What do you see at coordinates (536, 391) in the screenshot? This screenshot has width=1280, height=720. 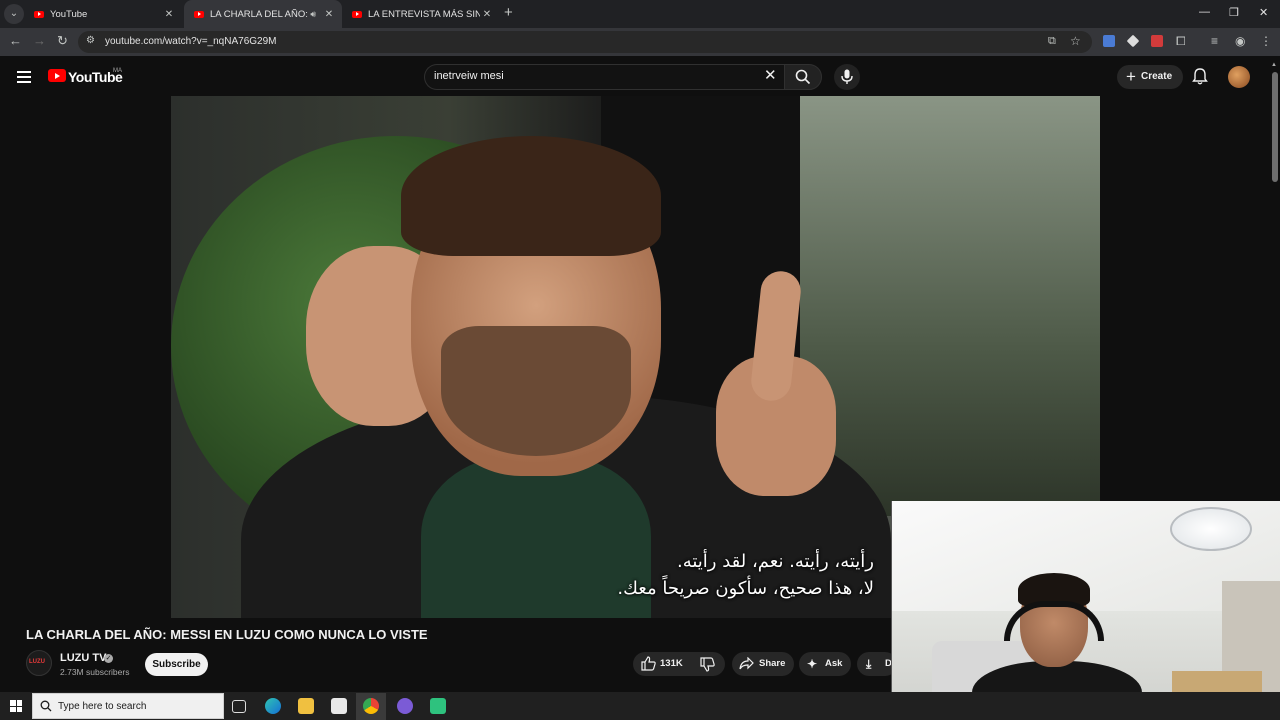 I see `speaker-beard` at bounding box center [536, 391].